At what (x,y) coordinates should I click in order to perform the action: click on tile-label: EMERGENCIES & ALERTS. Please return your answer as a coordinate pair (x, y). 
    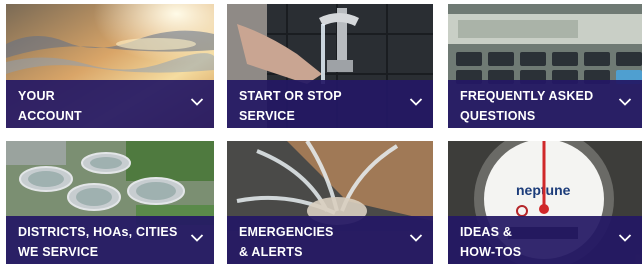
    Looking at the image, I should click on (286, 242).